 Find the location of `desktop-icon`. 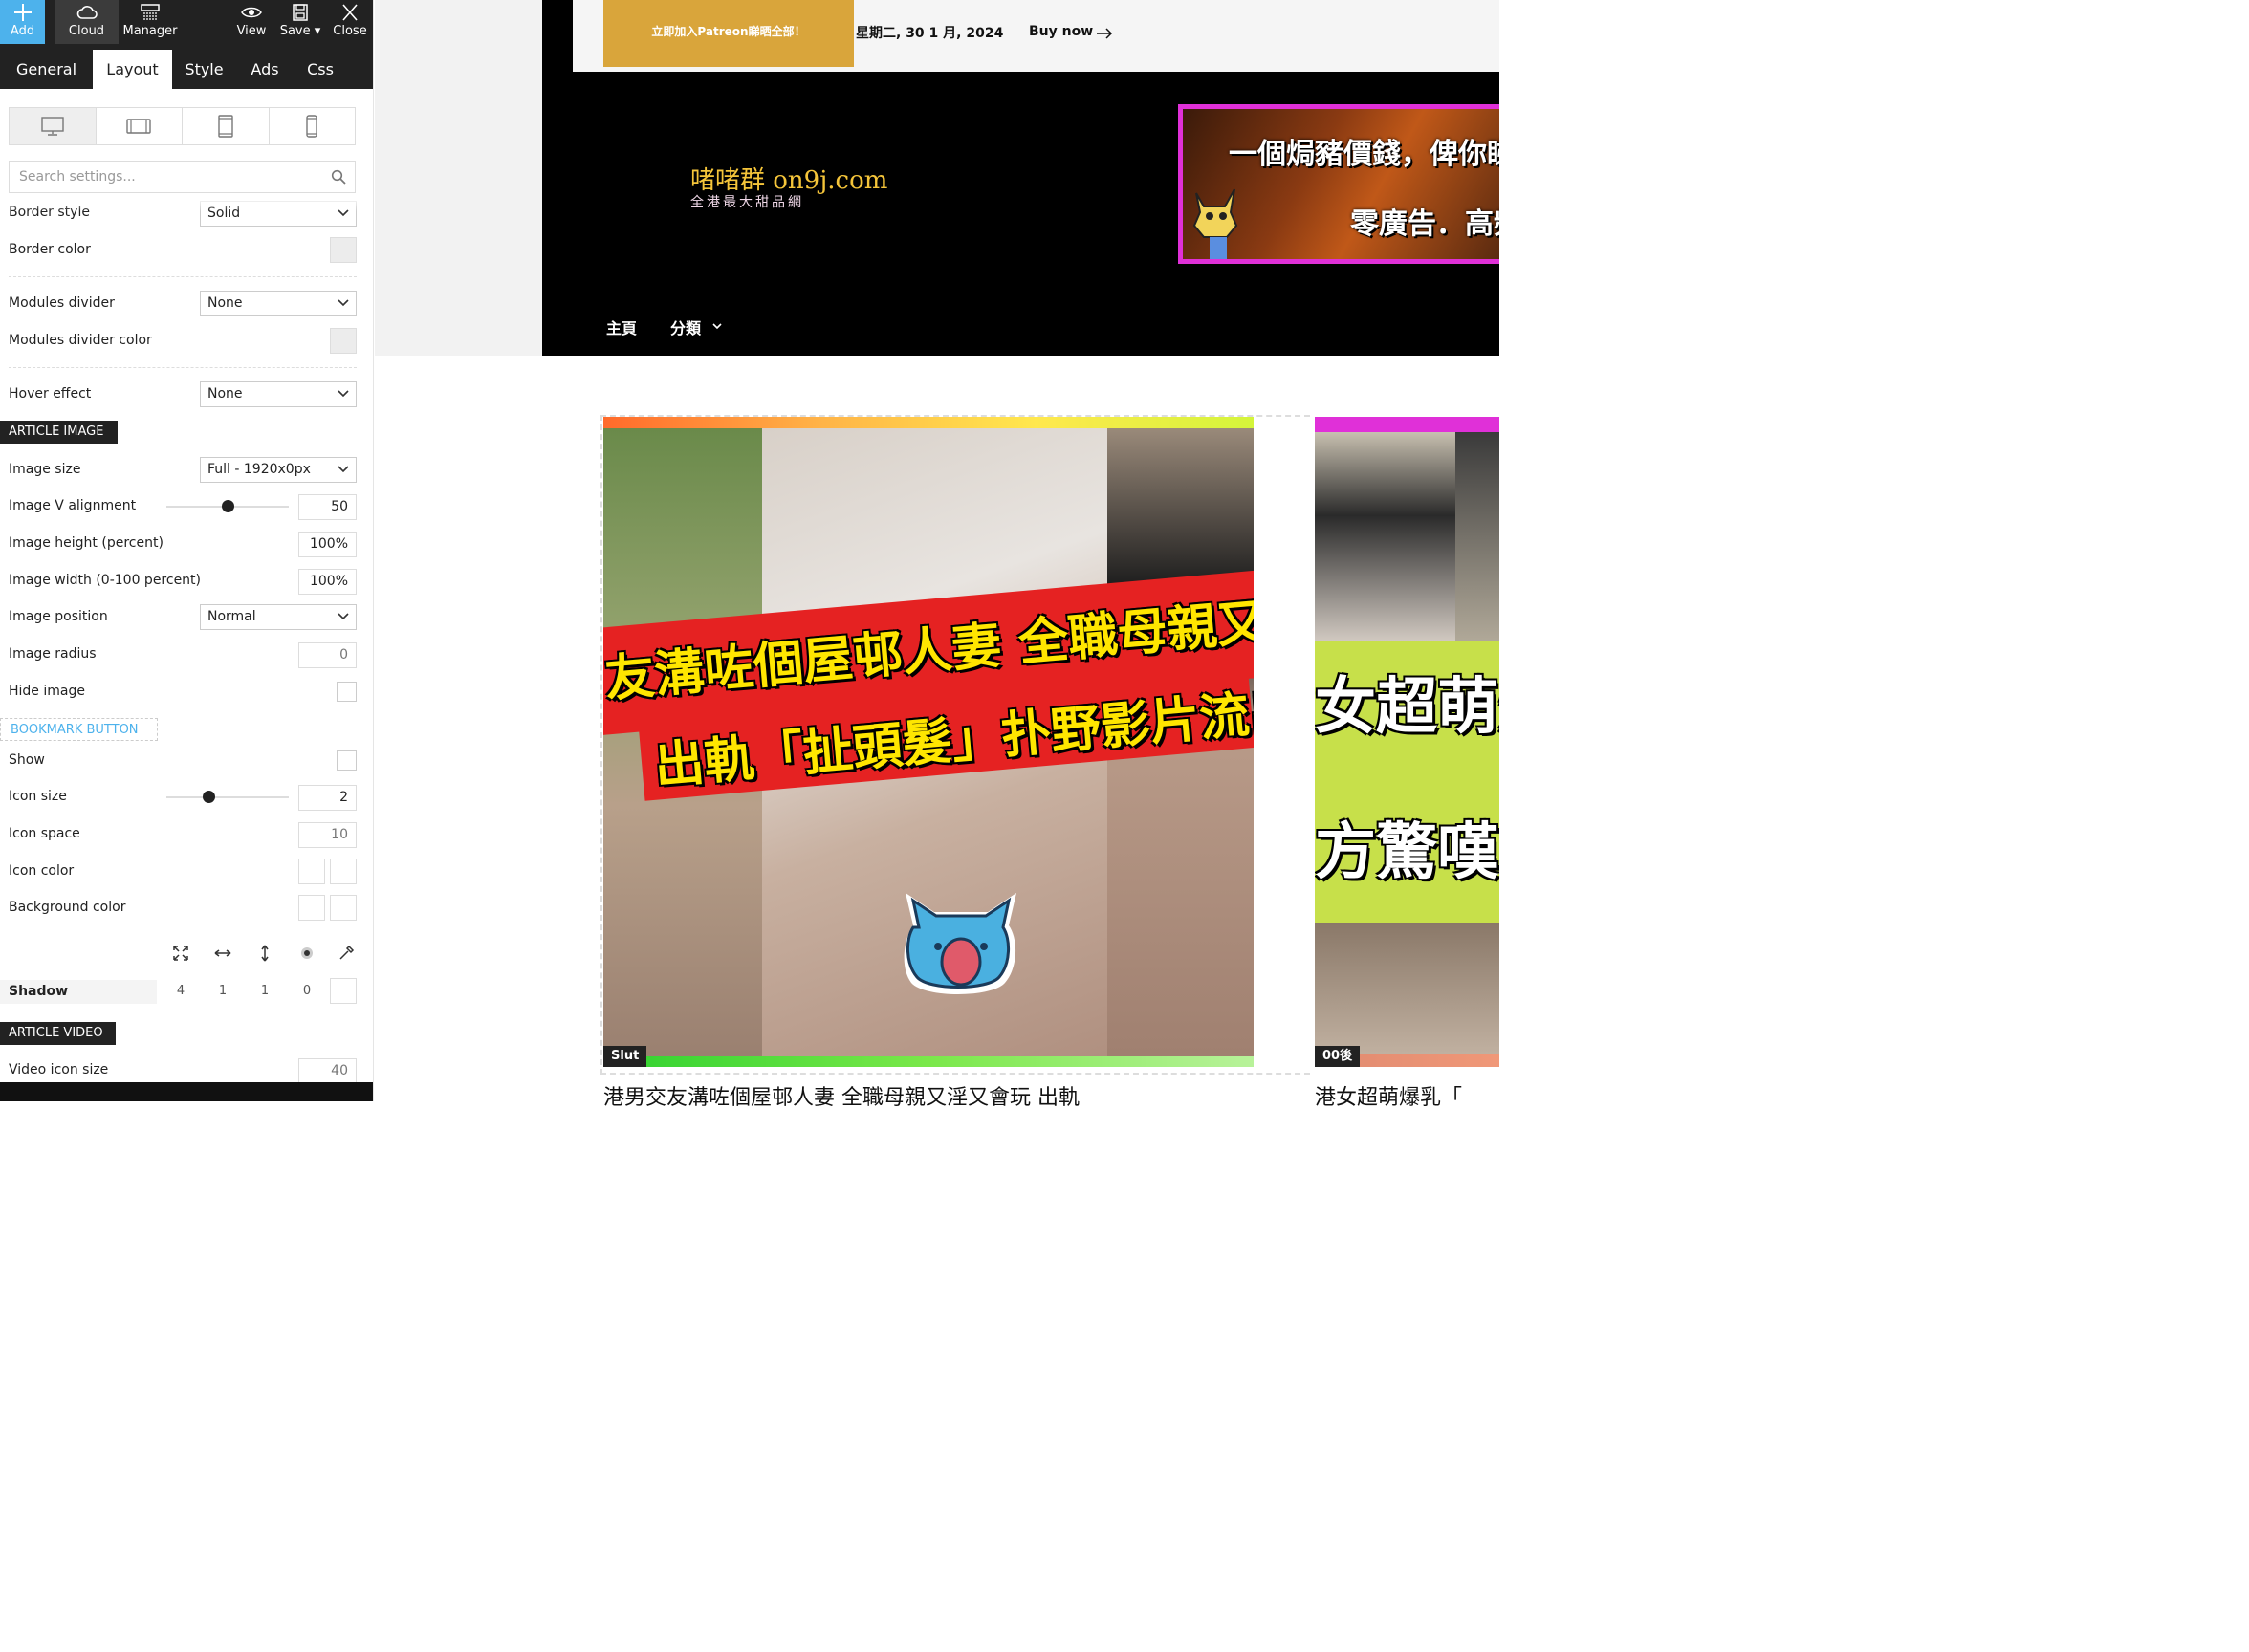

desktop-icon is located at coordinates (52, 126).